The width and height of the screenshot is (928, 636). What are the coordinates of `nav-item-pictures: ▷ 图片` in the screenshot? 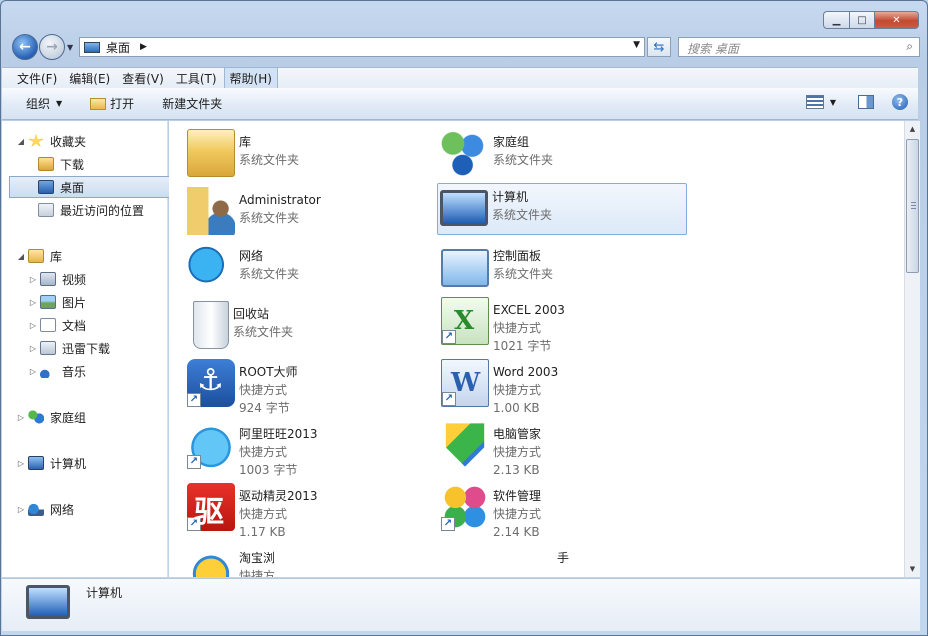 It's located at (57, 302).